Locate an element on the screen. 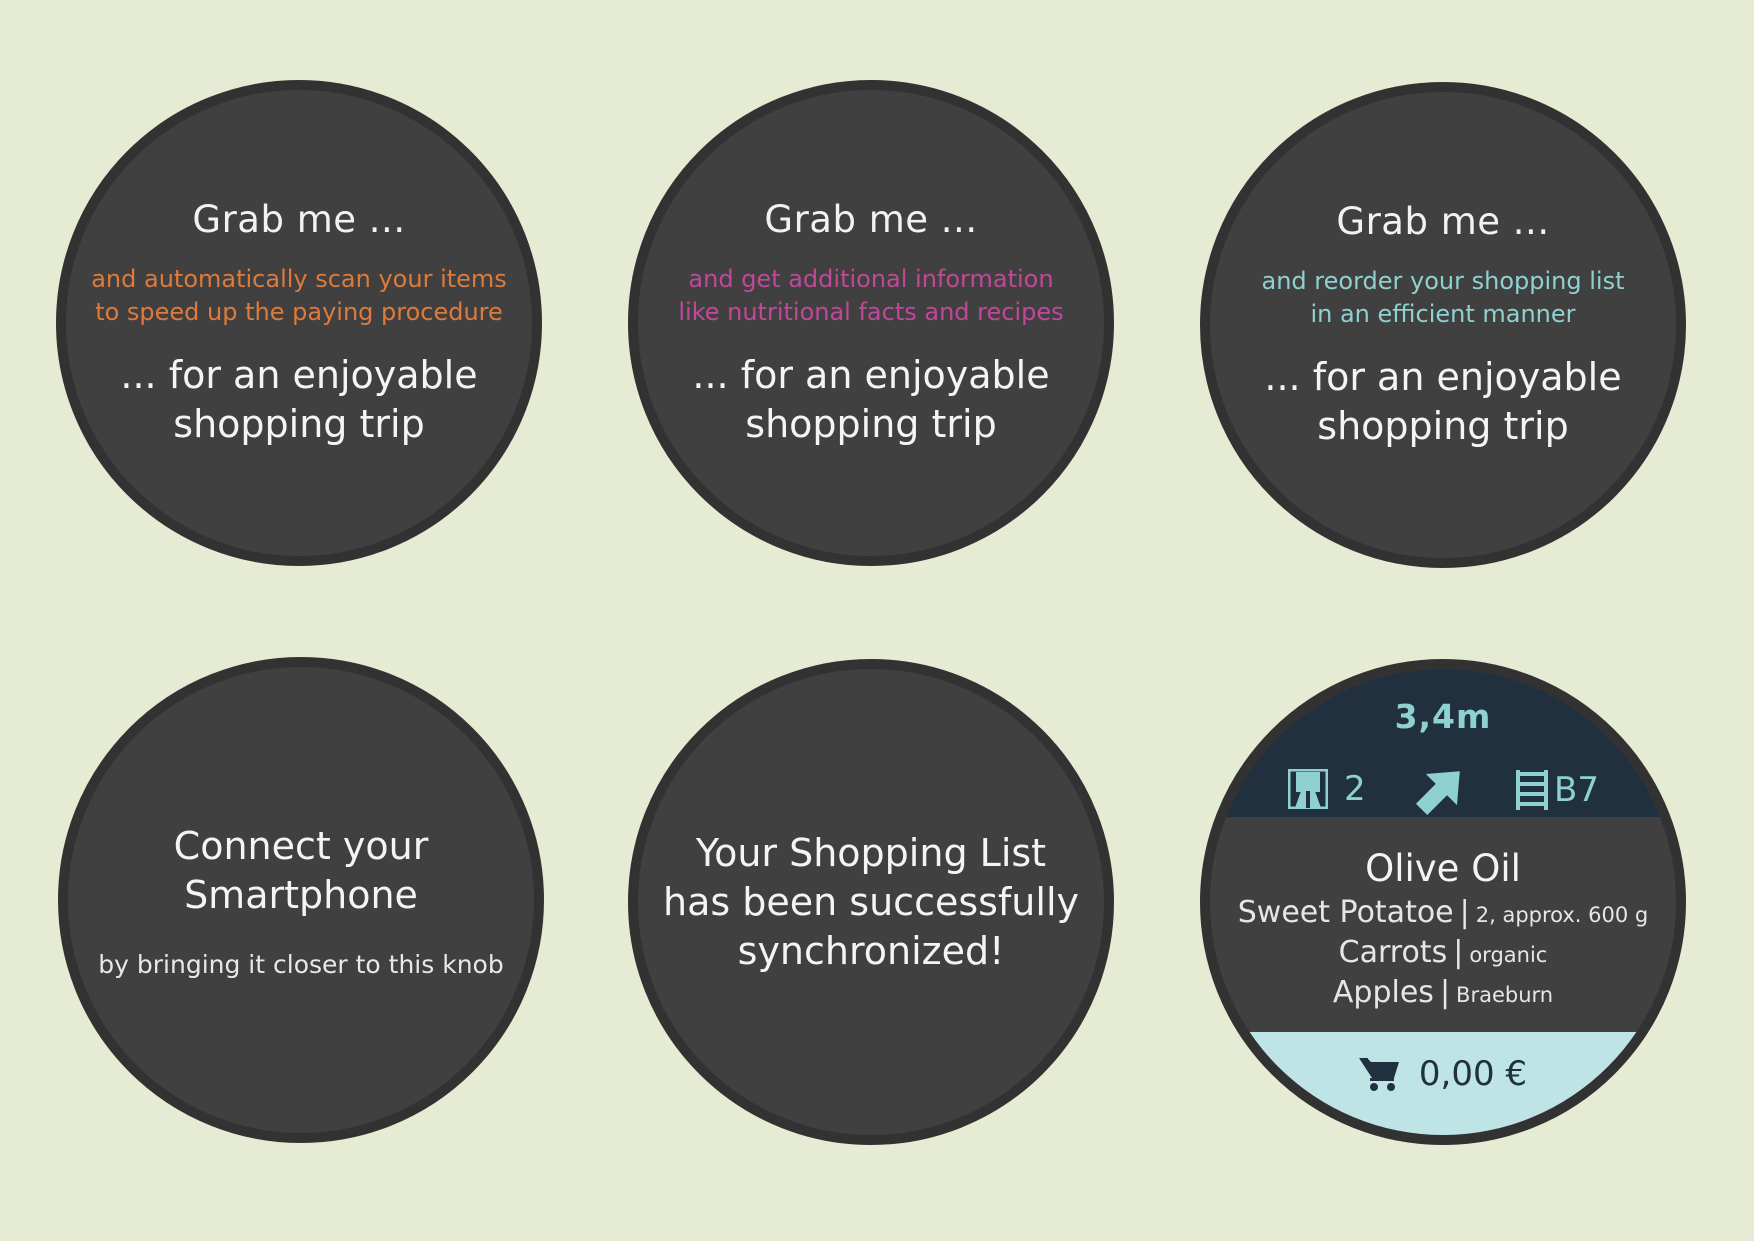 The image size is (1754, 1241). sync-message-line: Your Shopping List is located at coordinates (871, 852).